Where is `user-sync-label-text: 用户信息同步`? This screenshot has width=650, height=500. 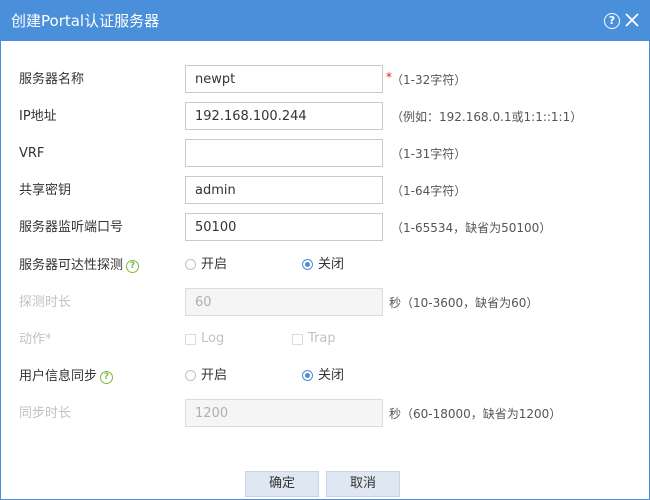
user-sync-label-text: 用户信息同步 is located at coordinates (58, 376).